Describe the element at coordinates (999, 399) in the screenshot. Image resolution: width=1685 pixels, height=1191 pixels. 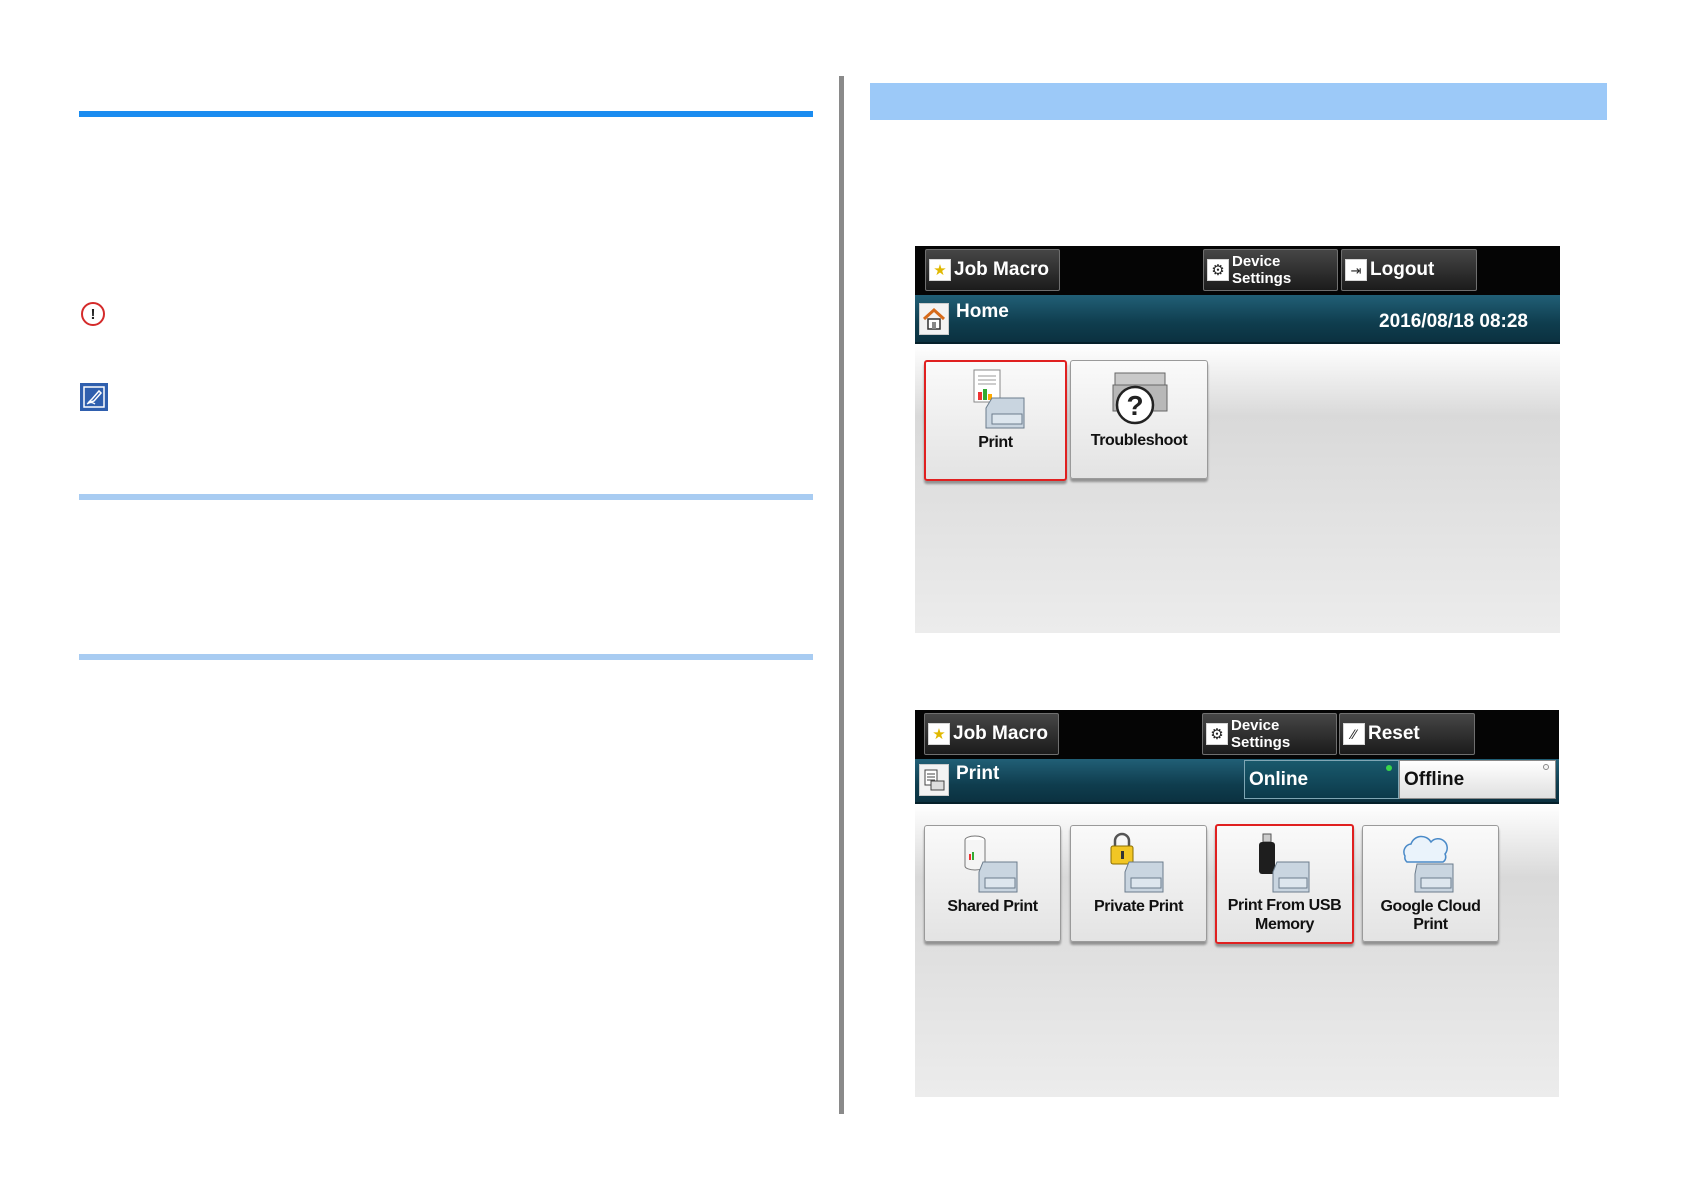
I see `printer-icon` at that location.